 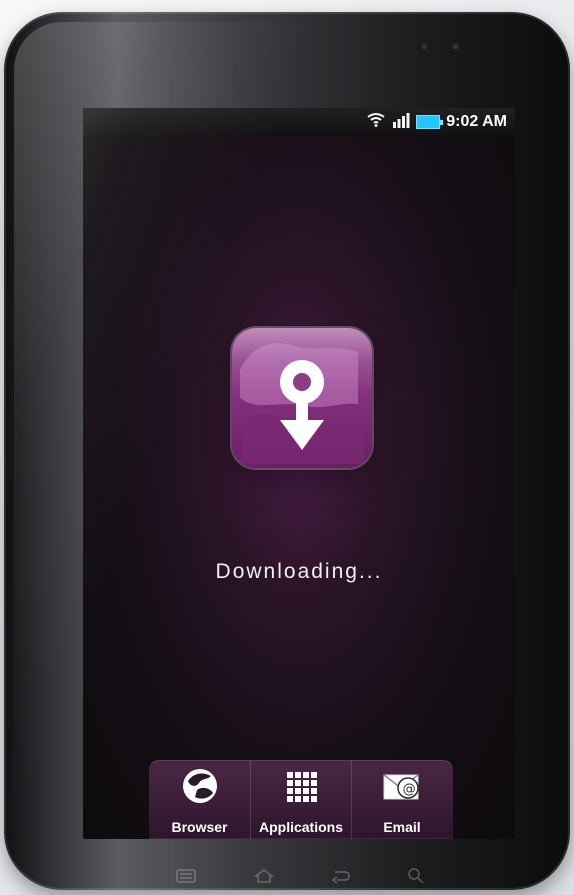 I want to click on dock-bar: Browser Applications @ Email, so click(x=301, y=799).